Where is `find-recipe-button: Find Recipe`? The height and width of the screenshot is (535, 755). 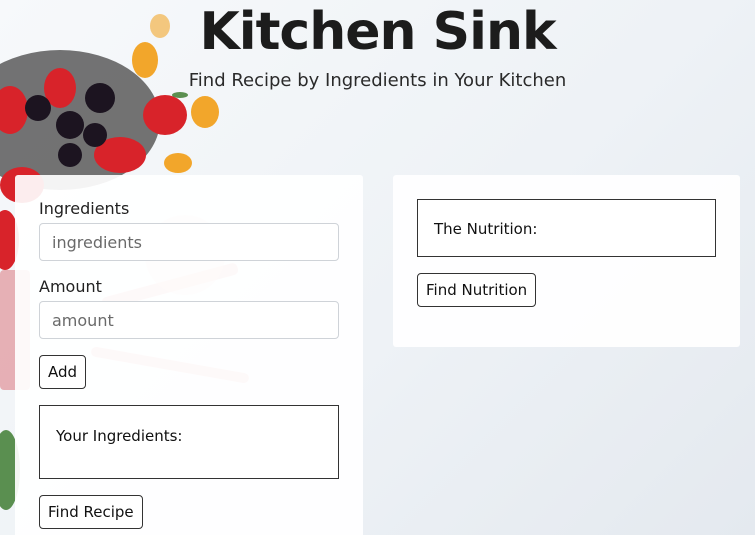
find-recipe-button: Find Recipe is located at coordinates (91, 512).